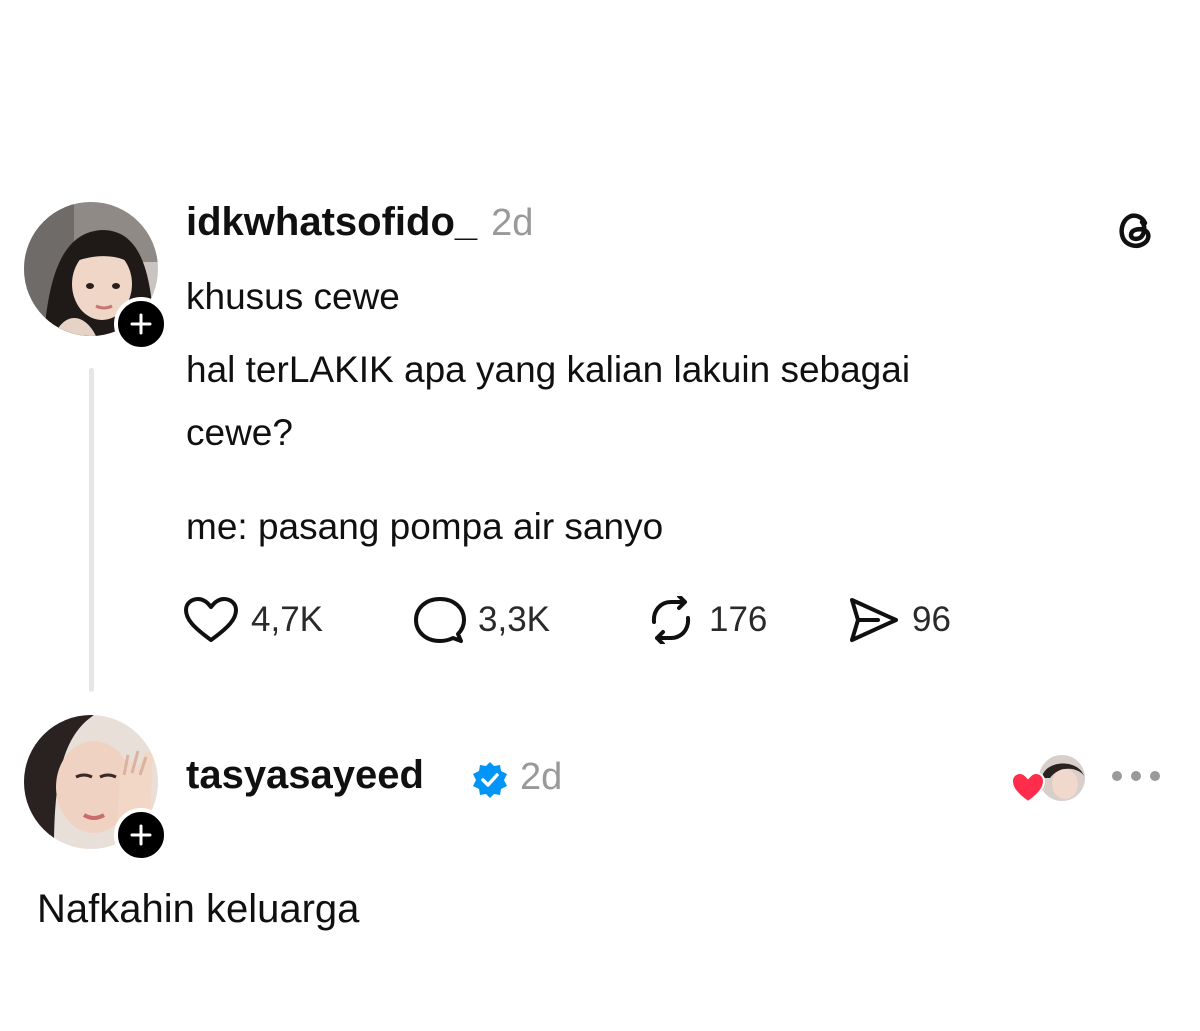 The width and height of the screenshot is (1200, 1031). I want to click on reply-count: 3,3K, so click(514, 619).